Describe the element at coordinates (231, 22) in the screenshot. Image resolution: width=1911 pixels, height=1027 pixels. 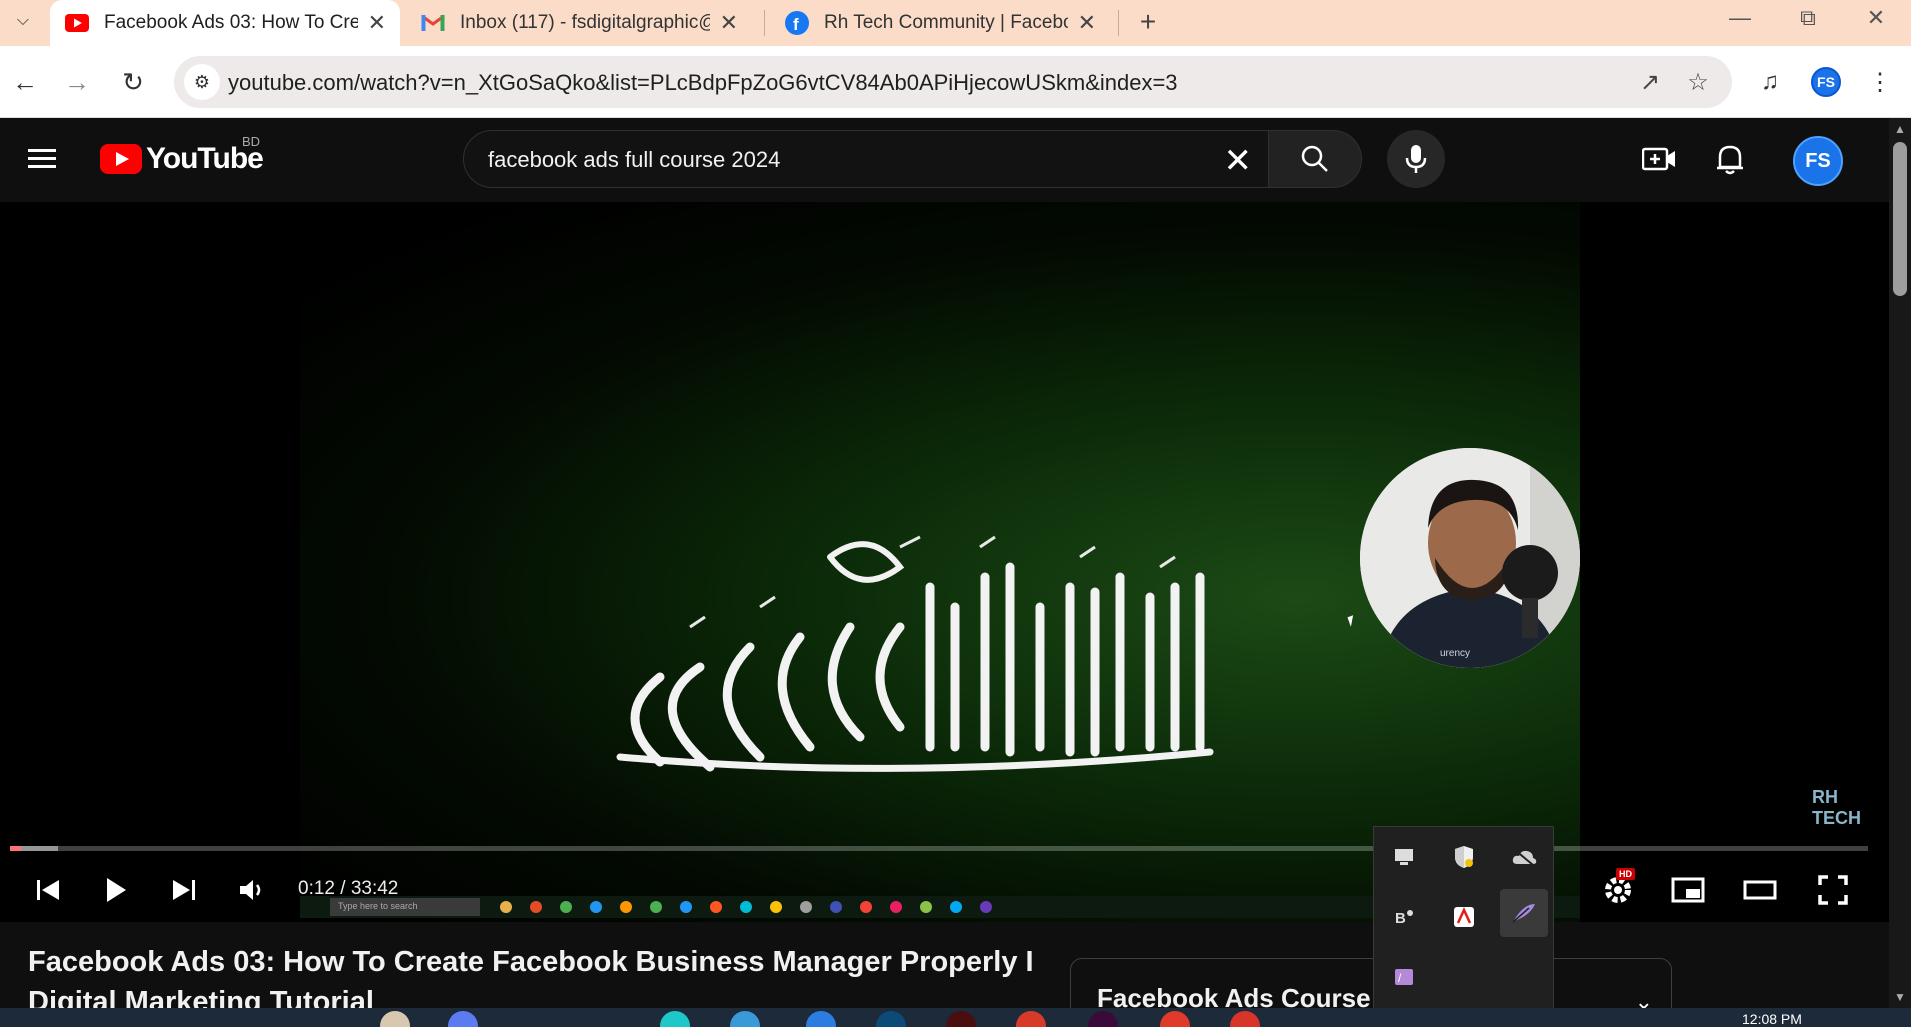
I see `tab-title: Facebook Ads 03: How To Creat` at that location.